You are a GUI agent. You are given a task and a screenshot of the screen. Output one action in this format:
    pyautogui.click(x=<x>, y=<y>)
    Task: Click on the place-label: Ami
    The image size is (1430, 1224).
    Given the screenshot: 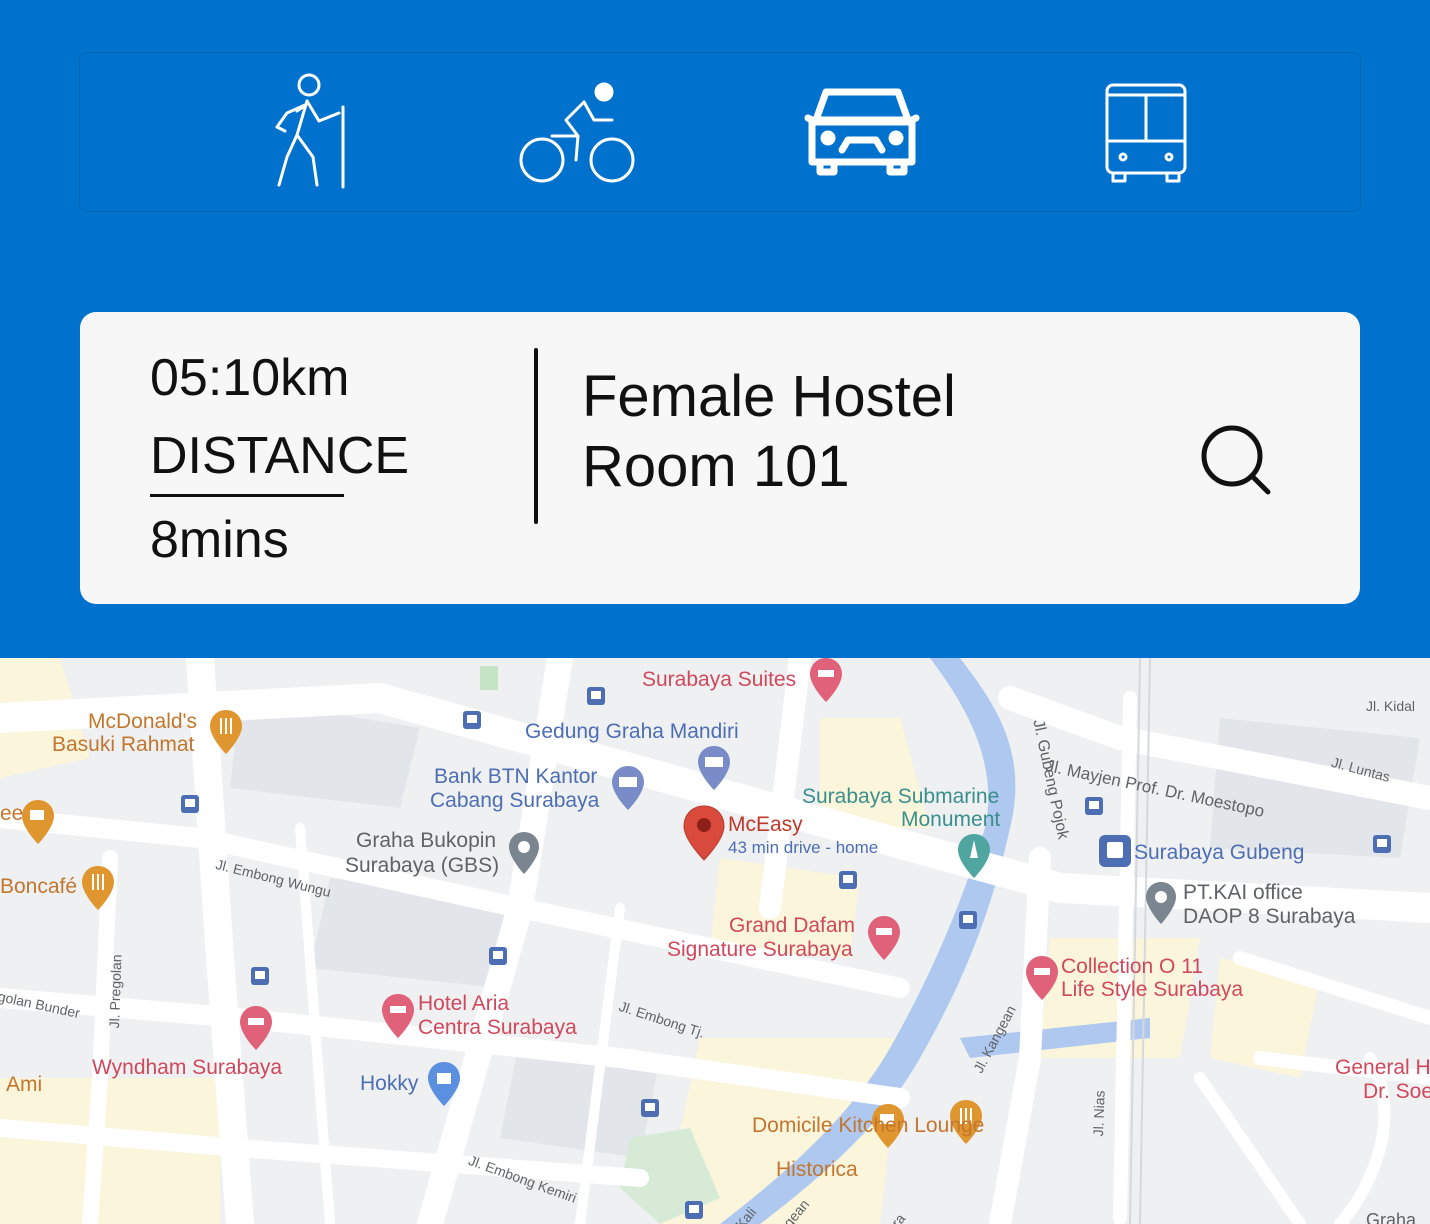 What is the action you would take?
    pyautogui.click(x=24, y=1085)
    